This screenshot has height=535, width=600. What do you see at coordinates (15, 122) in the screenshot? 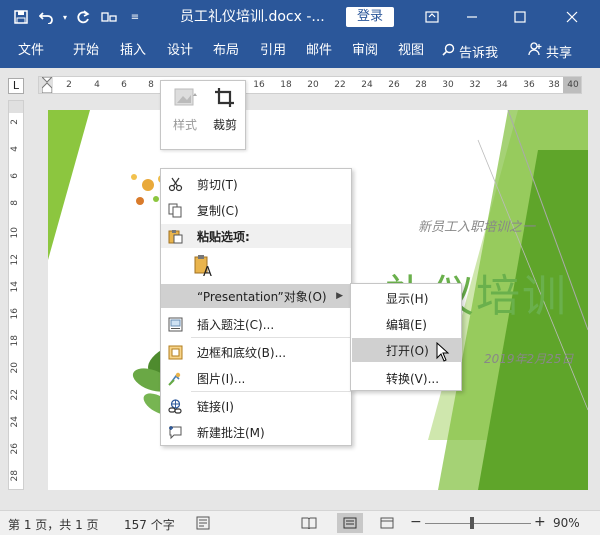
I see `ruler-number: 2` at bounding box center [15, 122].